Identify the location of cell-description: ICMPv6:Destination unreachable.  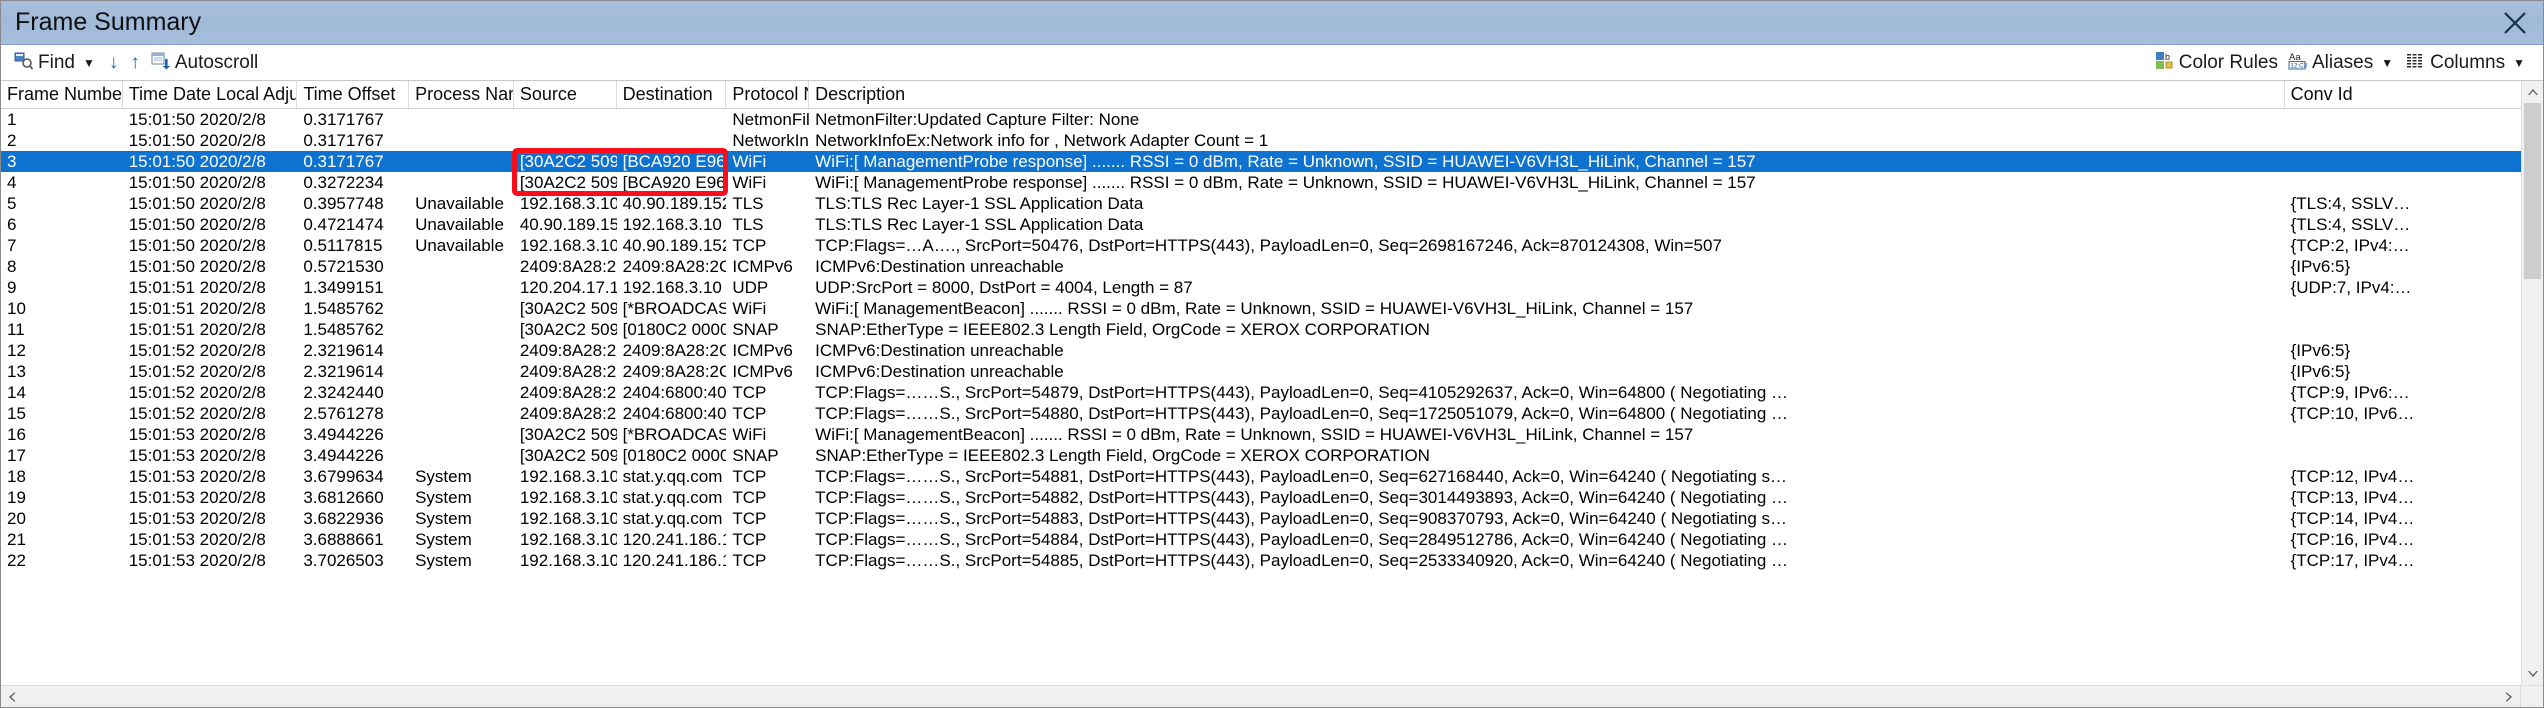
(939, 350).